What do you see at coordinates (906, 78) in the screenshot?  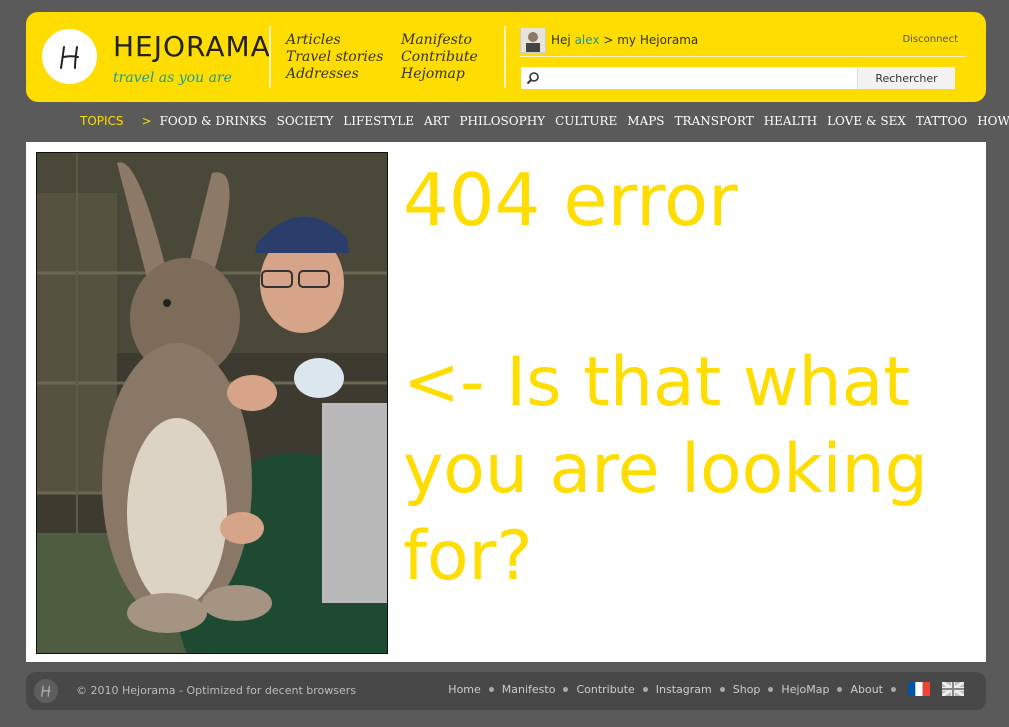 I see `search-button: Rechercher` at bounding box center [906, 78].